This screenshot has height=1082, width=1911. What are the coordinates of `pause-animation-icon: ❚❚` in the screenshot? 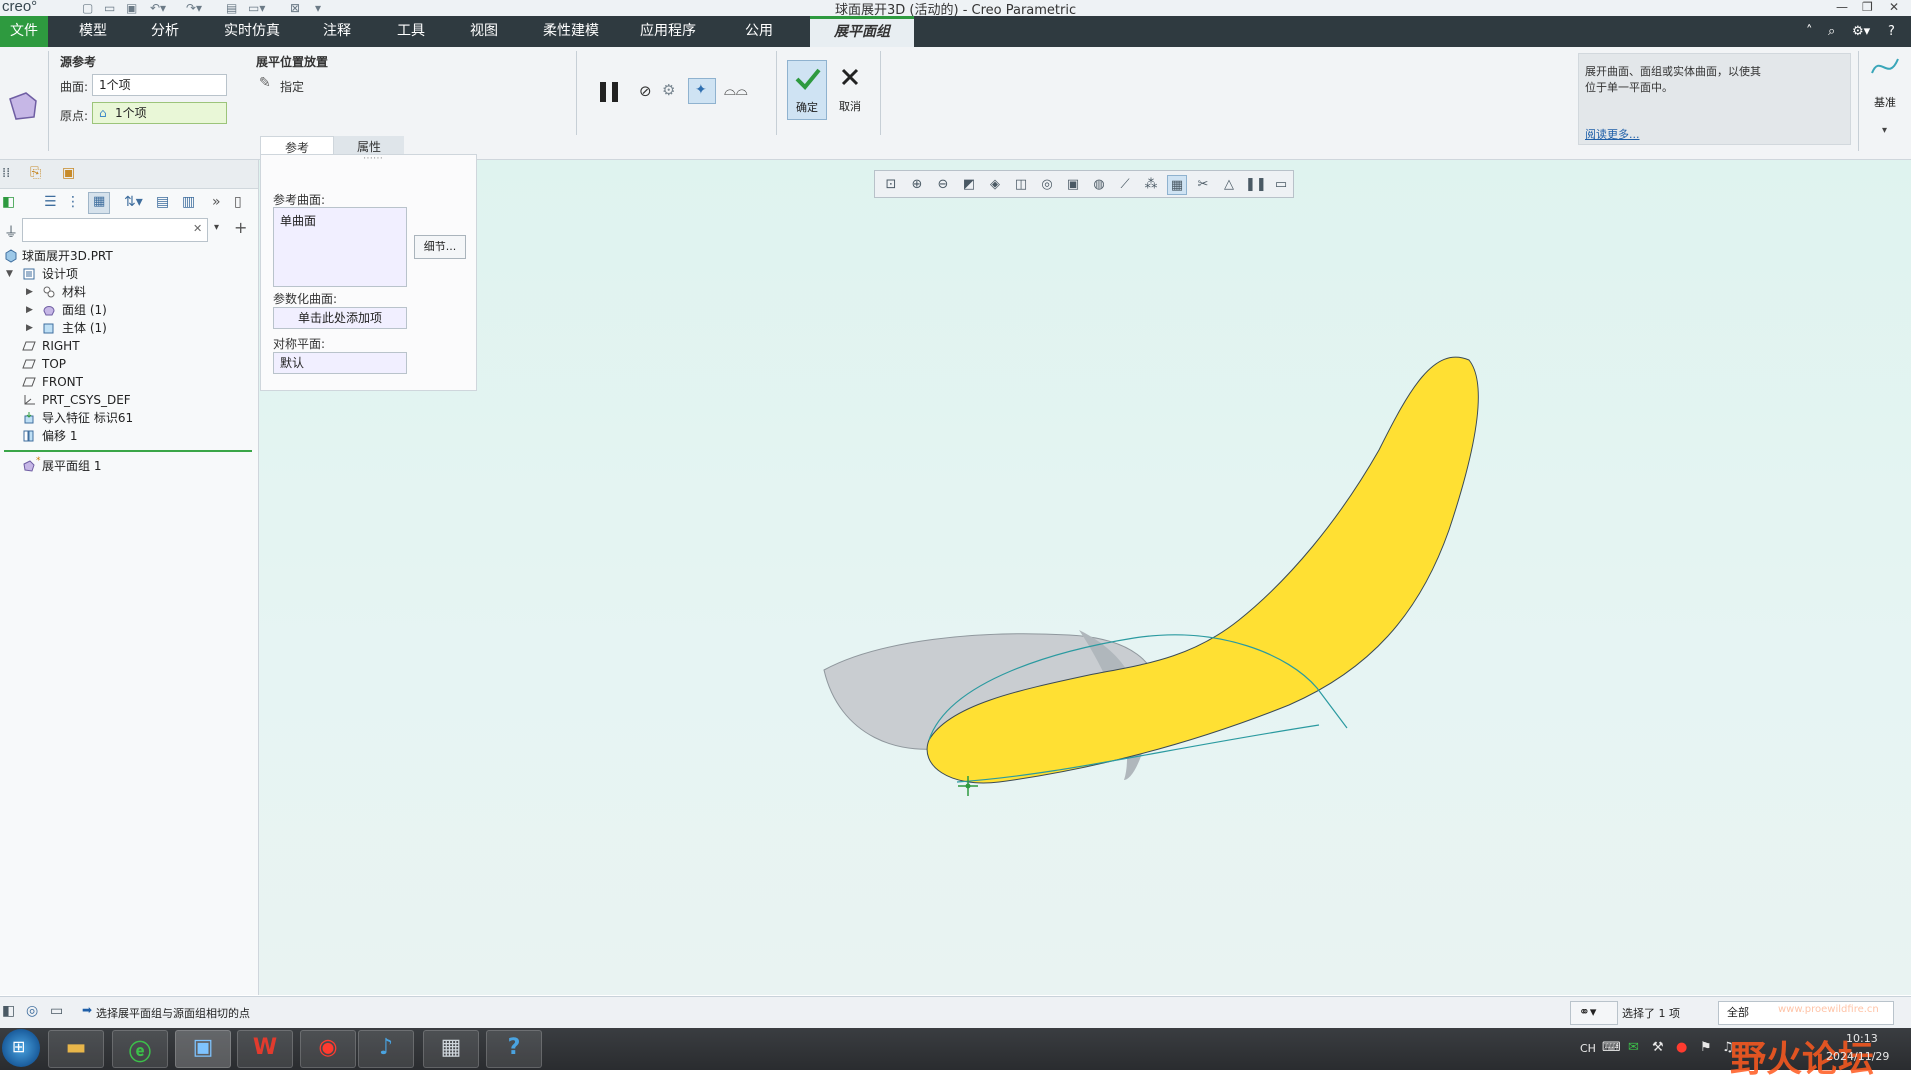 It's located at (1256, 185).